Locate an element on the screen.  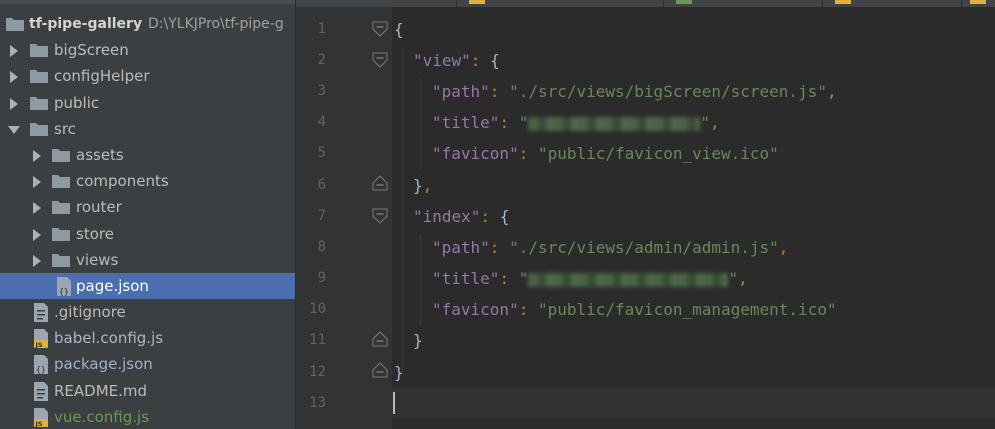
tree-item-package-json: {} package.json is located at coordinates (147, 364).